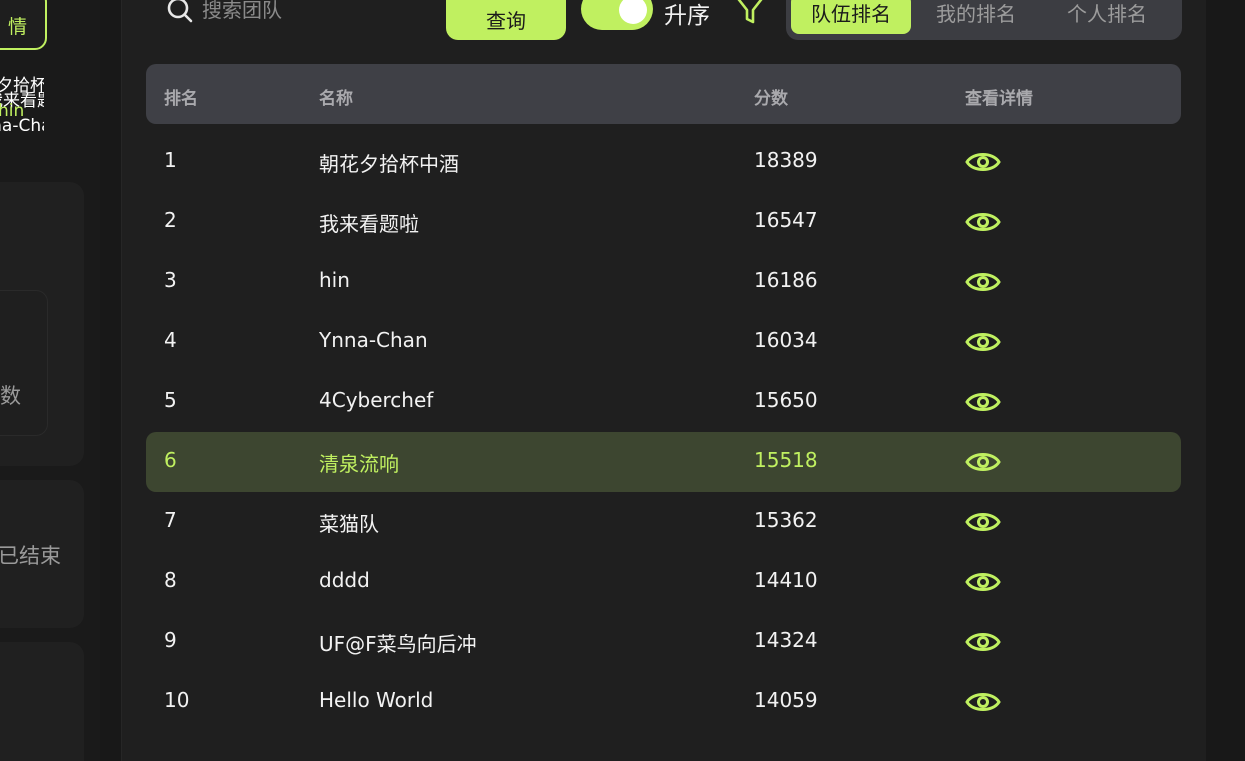 This screenshot has width=1245, height=761. What do you see at coordinates (663, 462) in the screenshot?
I see `table-row-highlighted: 6 清泉流响 15518` at bounding box center [663, 462].